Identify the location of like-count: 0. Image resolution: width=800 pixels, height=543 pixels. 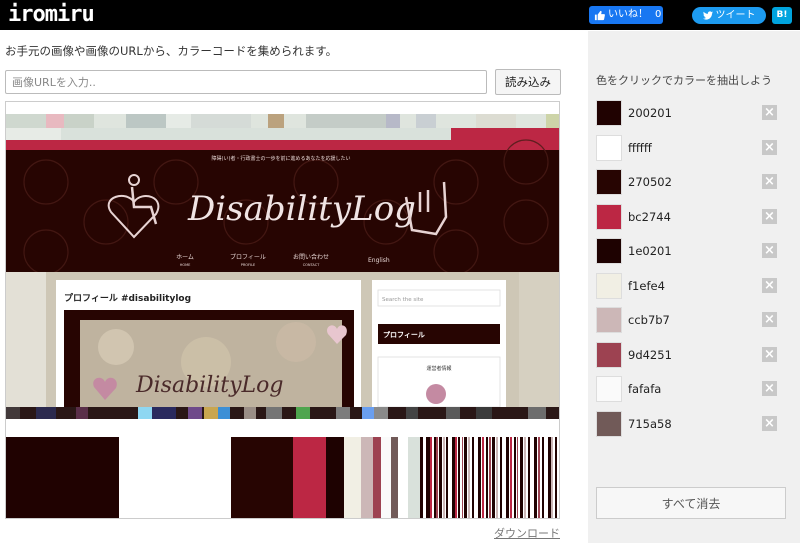
(658, 14).